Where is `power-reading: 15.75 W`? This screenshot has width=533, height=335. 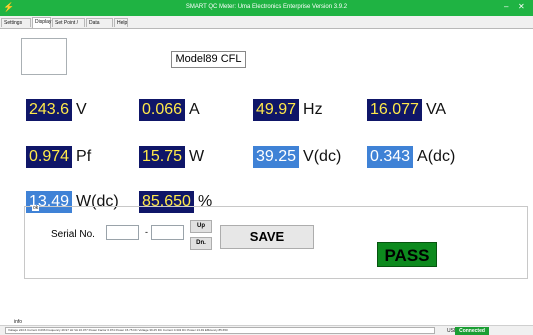 power-reading: 15.75 W is located at coordinates (171, 157).